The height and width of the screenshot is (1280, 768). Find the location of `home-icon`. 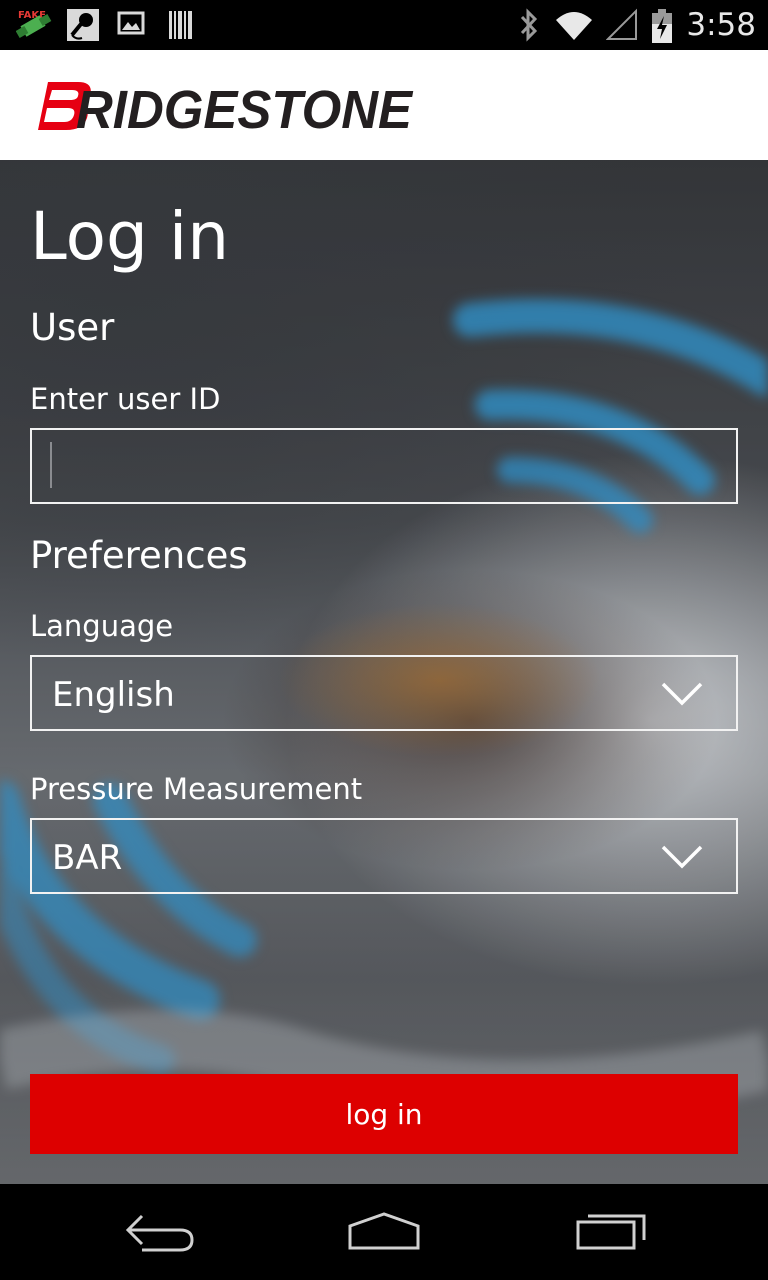

home-icon is located at coordinates (384, 1233).